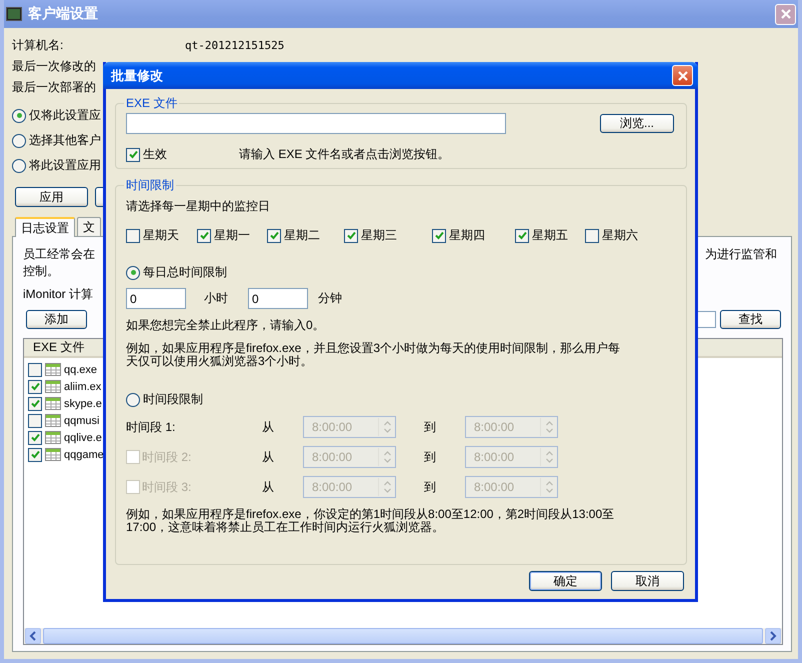 Image resolution: width=802 pixels, height=663 pixels. I want to click on description-text: 员工经常会在, so click(59, 254).